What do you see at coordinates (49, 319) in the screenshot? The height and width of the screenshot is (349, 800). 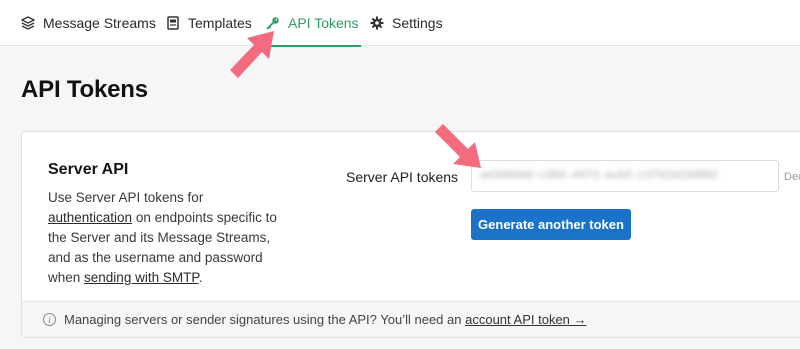 I see `info-icon: i` at bounding box center [49, 319].